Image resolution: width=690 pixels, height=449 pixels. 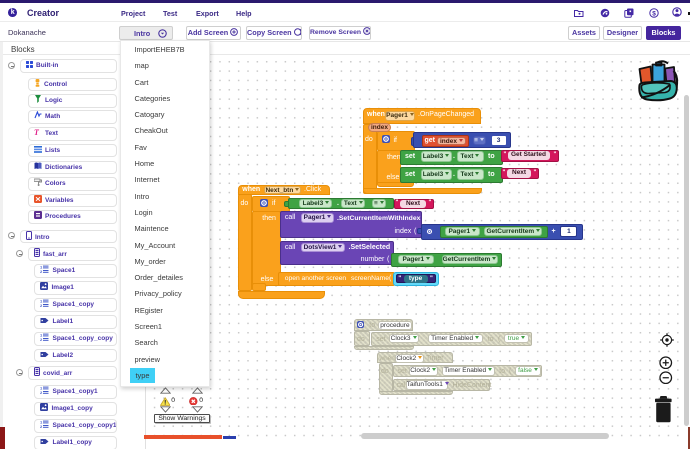 I want to click on svg-text: T, so click(x=37, y=132).